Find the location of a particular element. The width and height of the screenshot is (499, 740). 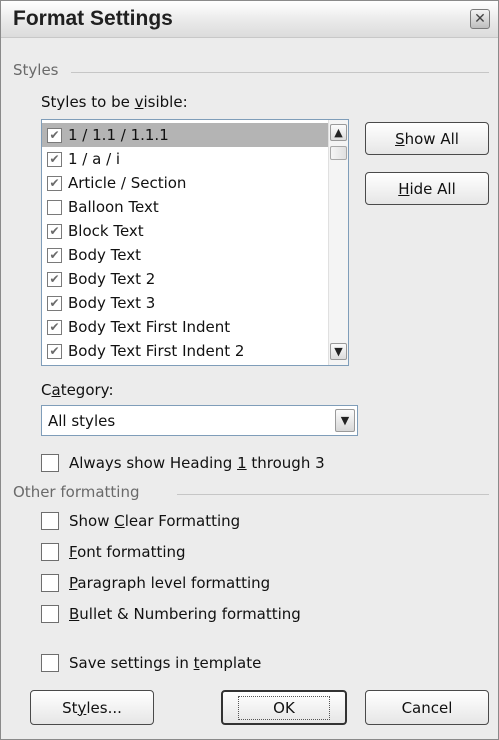

style-list-item: ✔ Block Text is located at coordinates (185, 231).